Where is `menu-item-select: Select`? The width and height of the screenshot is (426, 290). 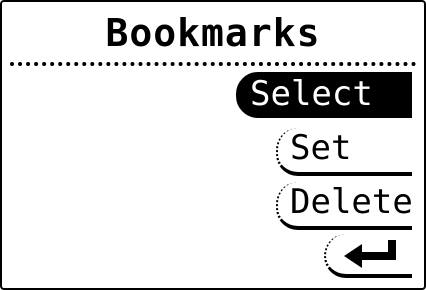 menu-item-select: Select is located at coordinates (324, 95).